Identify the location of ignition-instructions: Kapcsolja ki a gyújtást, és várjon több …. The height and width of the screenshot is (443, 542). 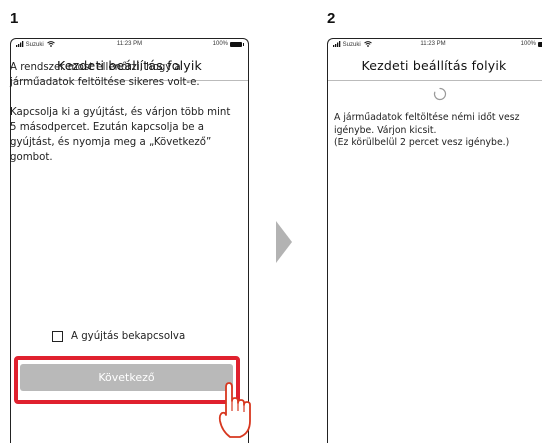
(120, 135).